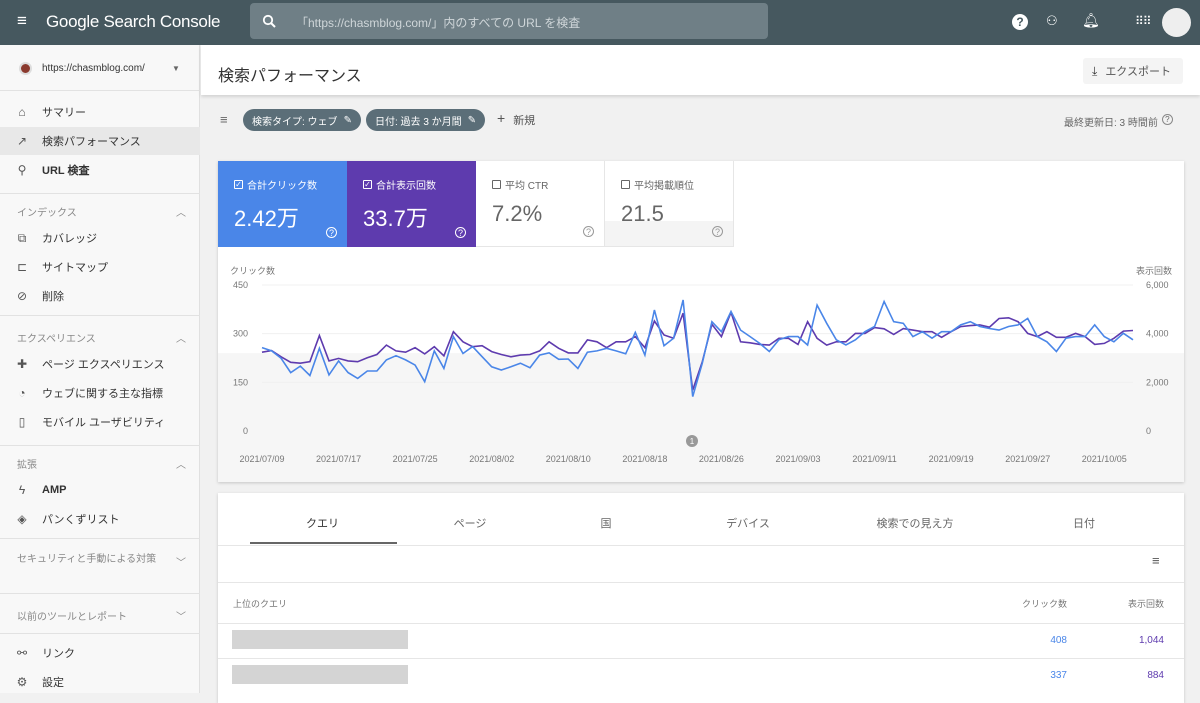 This screenshot has width=1200, height=703. What do you see at coordinates (1091, 20) in the screenshot?
I see `notifications-bell-icon: 🔔︎` at bounding box center [1091, 20].